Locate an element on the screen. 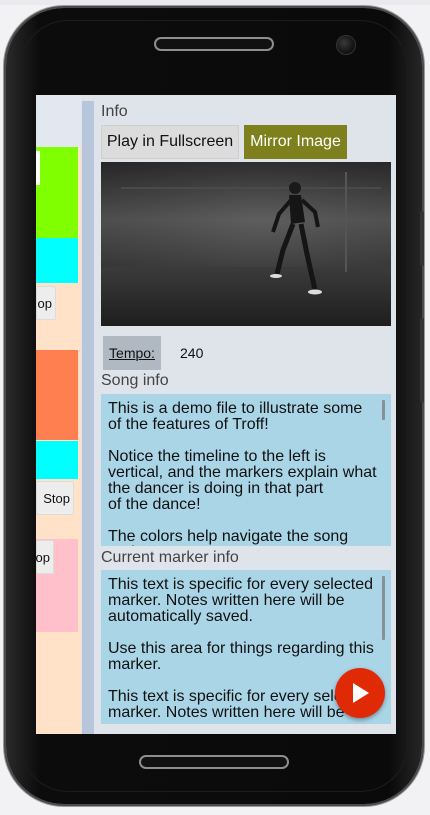 Image resolution: width=430 pixels, height=815 pixels. bottom-speaker is located at coordinates (214, 762).